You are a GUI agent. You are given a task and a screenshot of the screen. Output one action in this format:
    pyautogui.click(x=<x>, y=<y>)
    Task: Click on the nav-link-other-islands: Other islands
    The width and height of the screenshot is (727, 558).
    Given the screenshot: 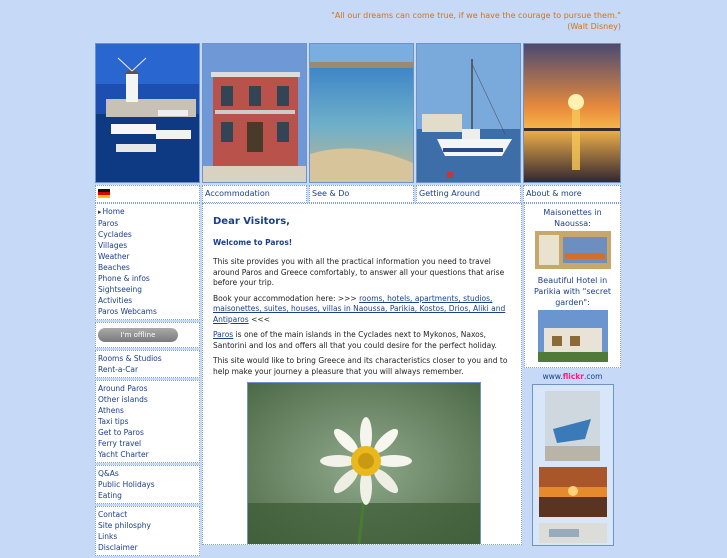 What is the action you would take?
    pyautogui.click(x=147, y=399)
    